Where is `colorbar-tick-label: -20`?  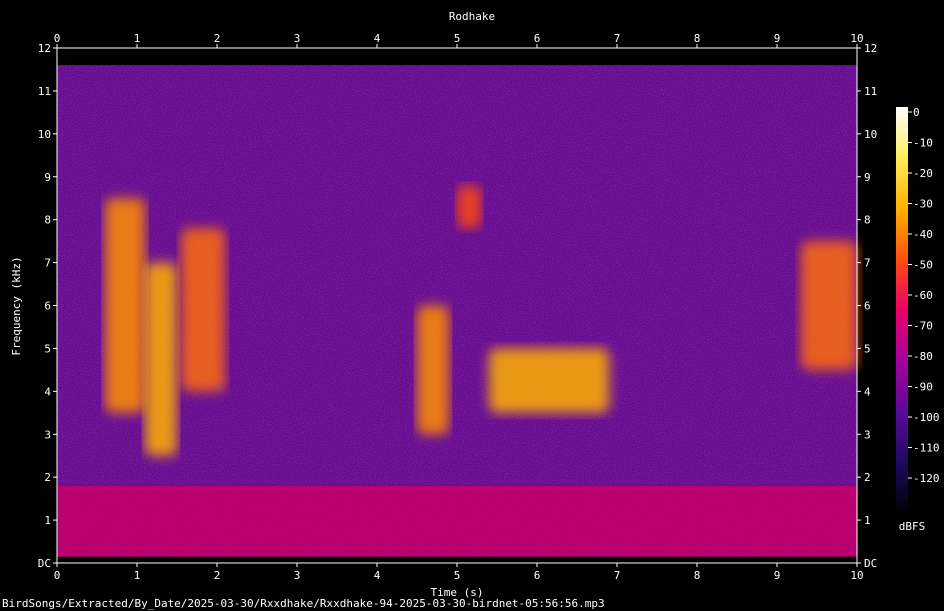
colorbar-tick-label: -20 is located at coordinates (923, 173).